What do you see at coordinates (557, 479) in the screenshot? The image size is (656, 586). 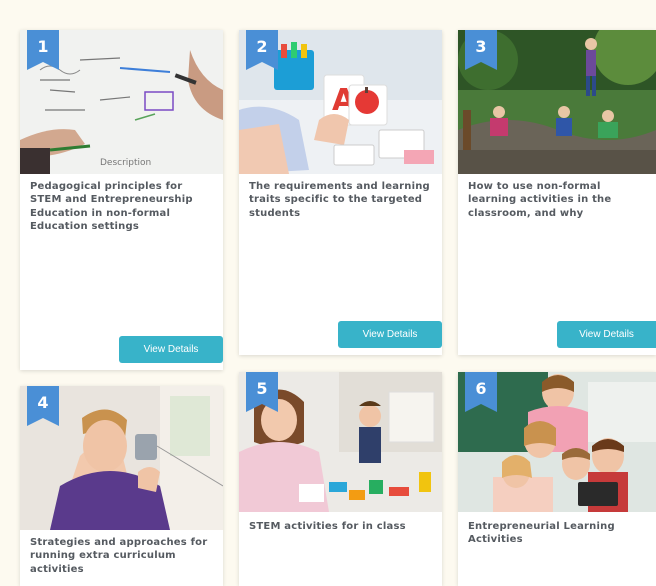 I see `module-card-6: 6 Entrepreneurial Learning Activities` at bounding box center [557, 479].